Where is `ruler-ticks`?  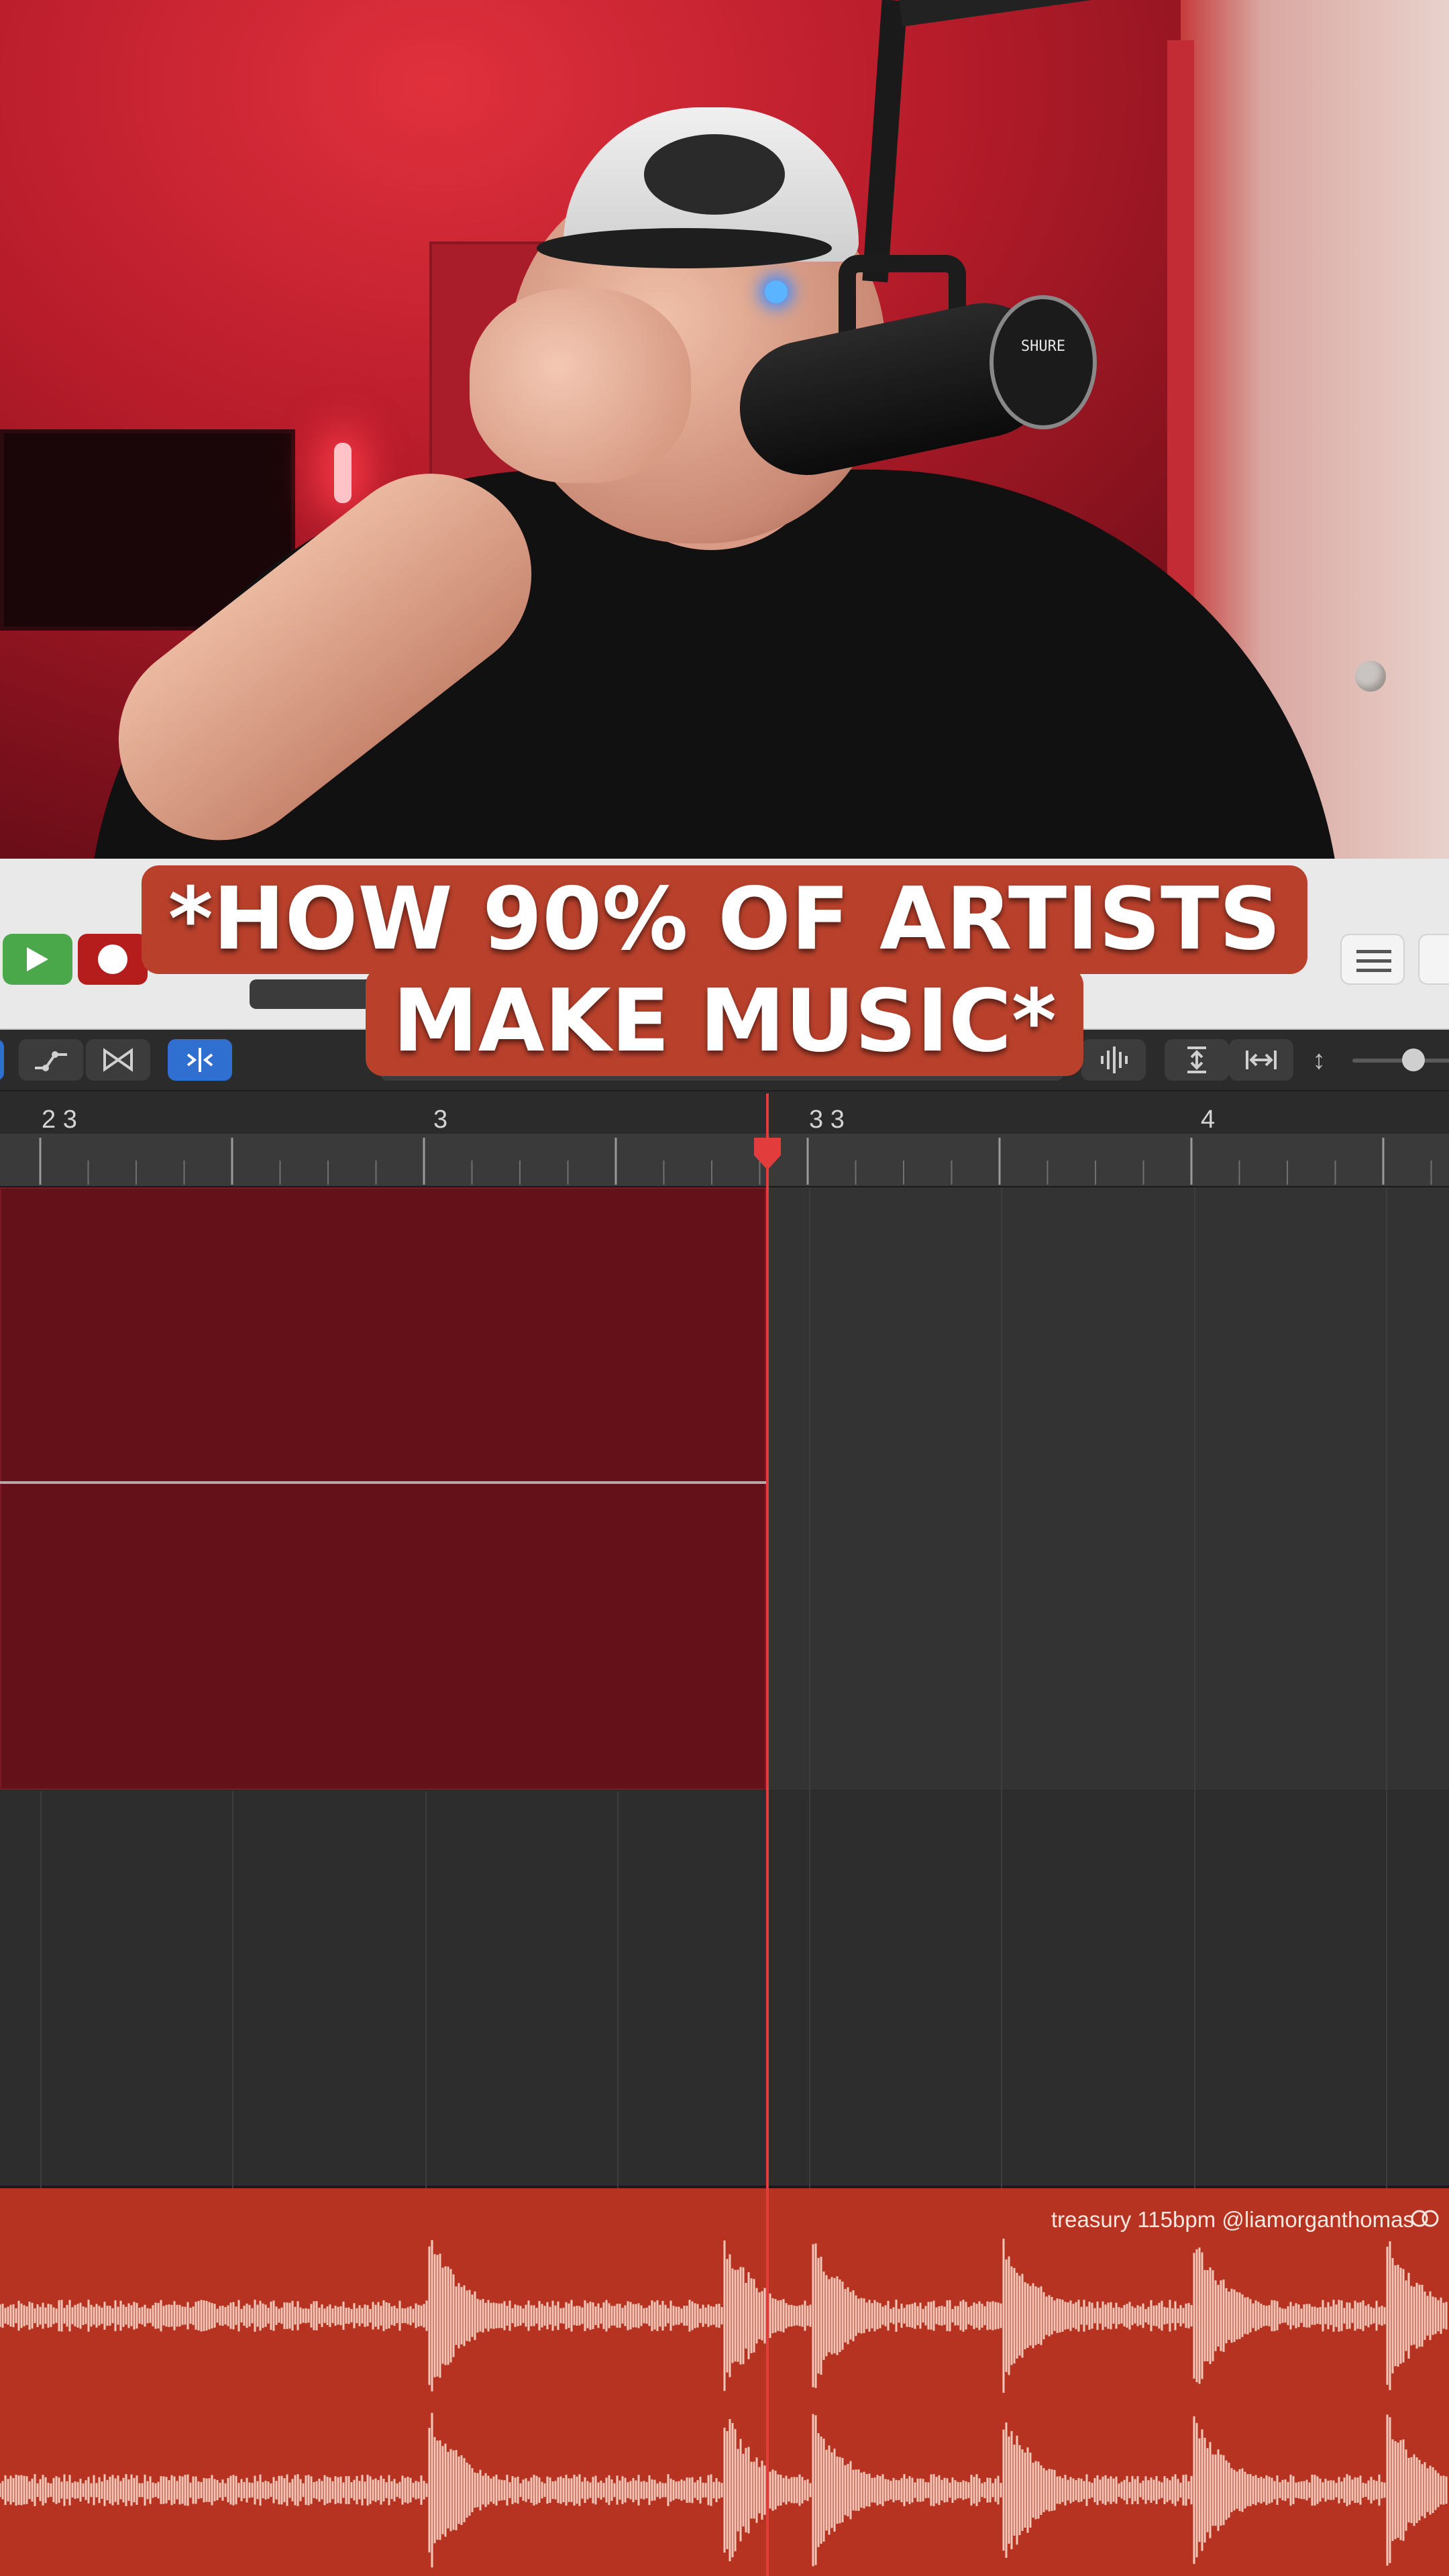 ruler-ticks is located at coordinates (724, 1160).